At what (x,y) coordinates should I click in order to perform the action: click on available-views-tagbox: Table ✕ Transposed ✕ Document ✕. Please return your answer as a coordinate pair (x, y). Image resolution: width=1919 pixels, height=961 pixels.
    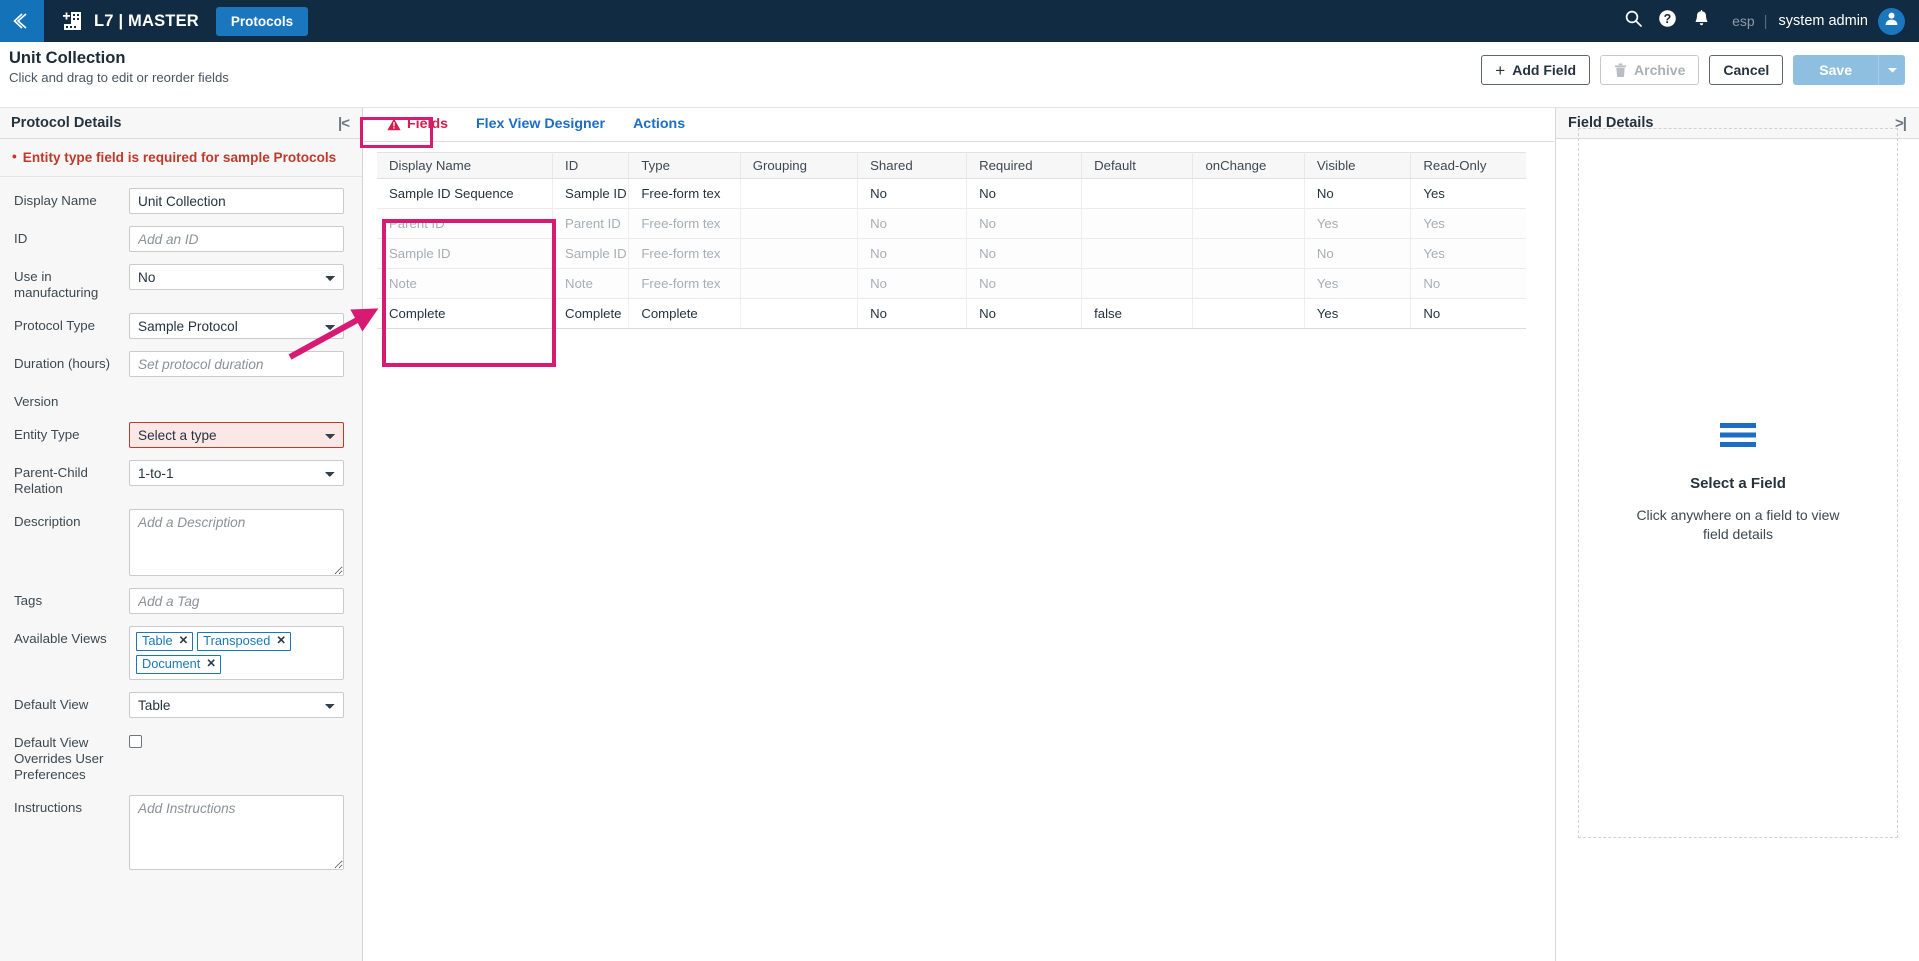
    Looking at the image, I should click on (236, 653).